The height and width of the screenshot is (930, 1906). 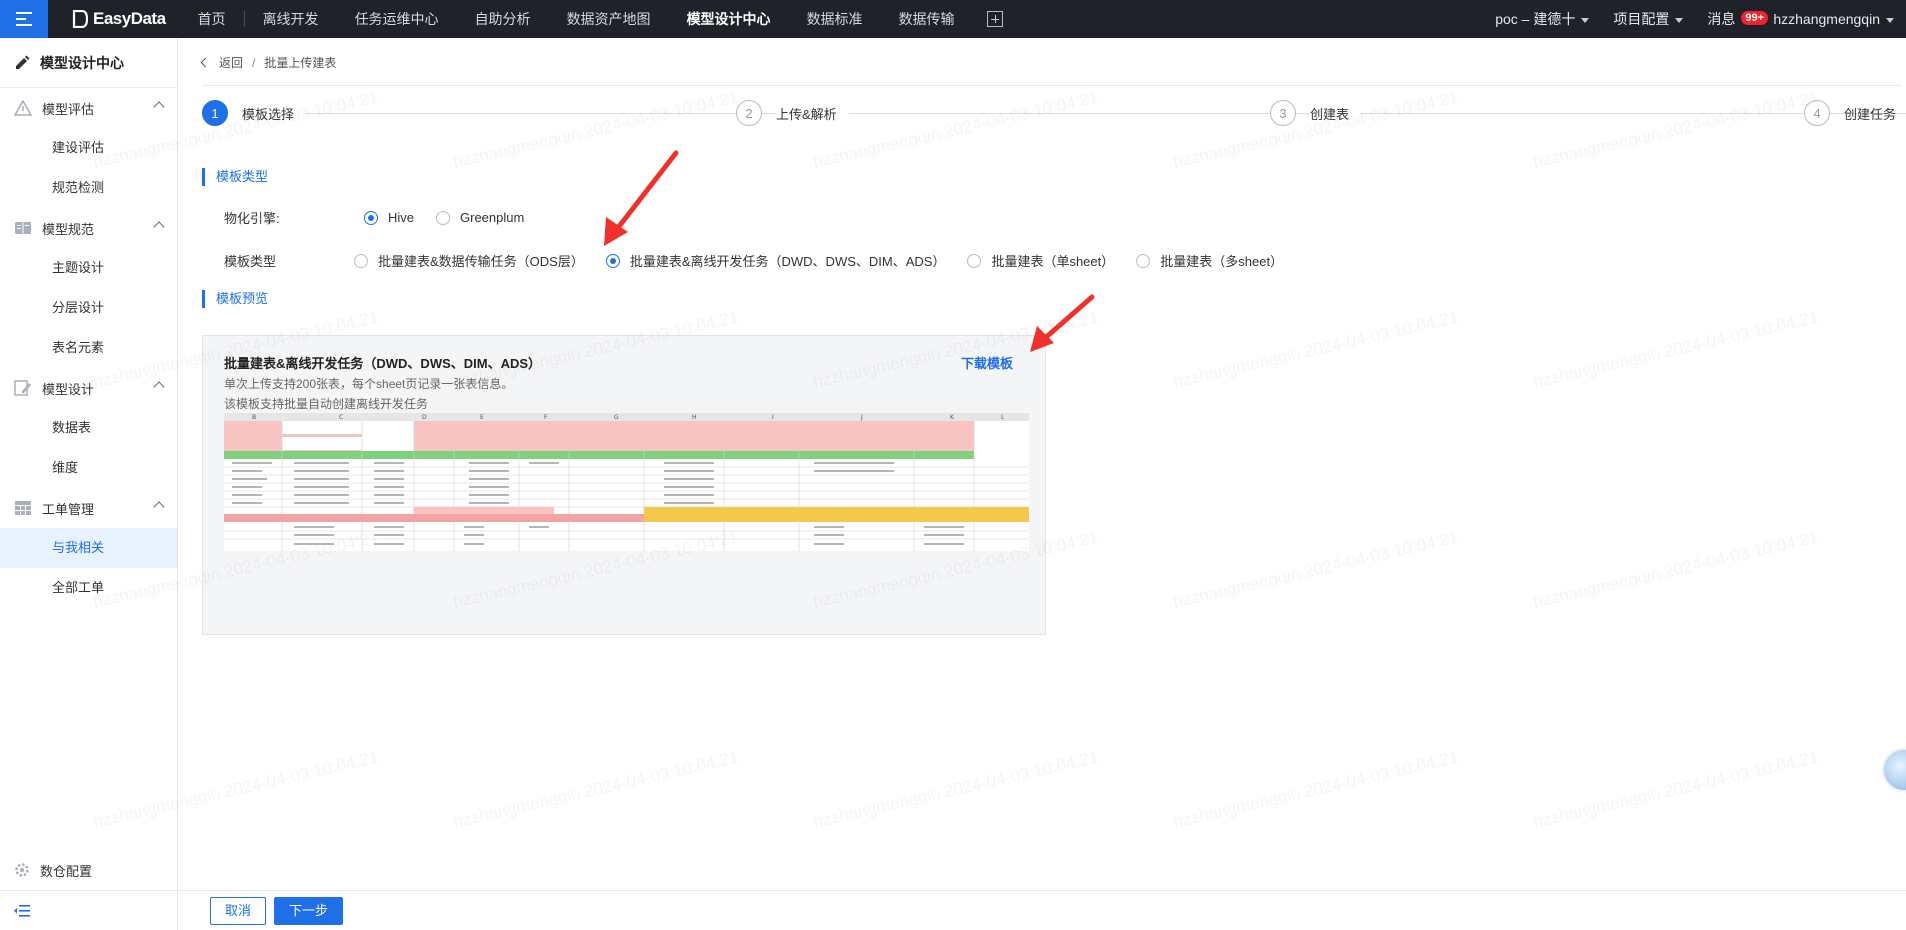 I want to click on back-arrow-icon, so click(x=205, y=62).